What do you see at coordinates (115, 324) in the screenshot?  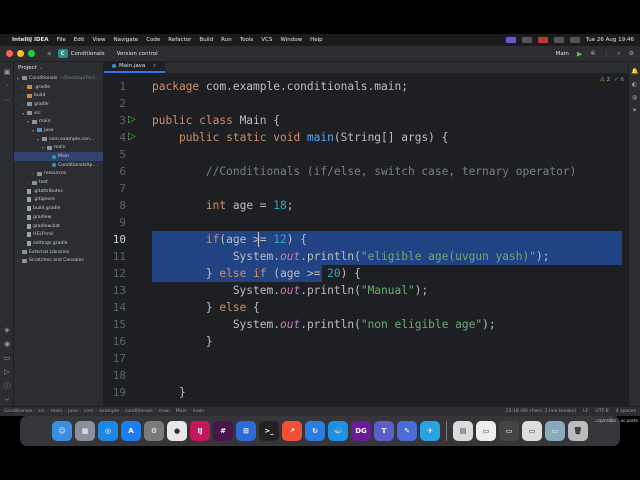 I see `line-number: 15` at bounding box center [115, 324].